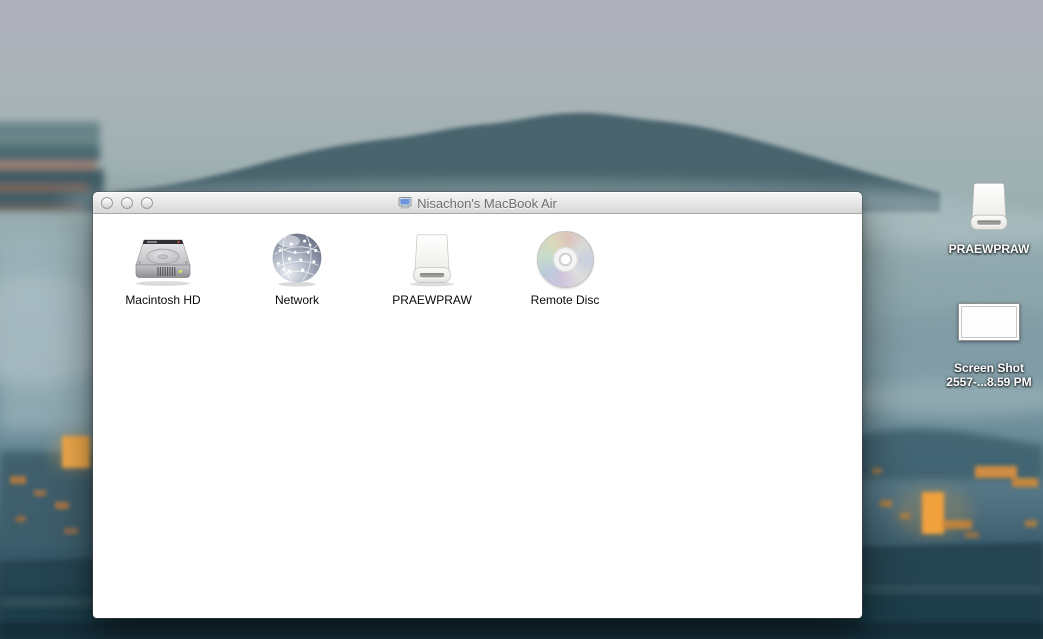 The image size is (1043, 639). What do you see at coordinates (989, 381) in the screenshot?
I see `screenshot-label-line2: 2557-...8.59 PM` at bounding box center [989, 381].